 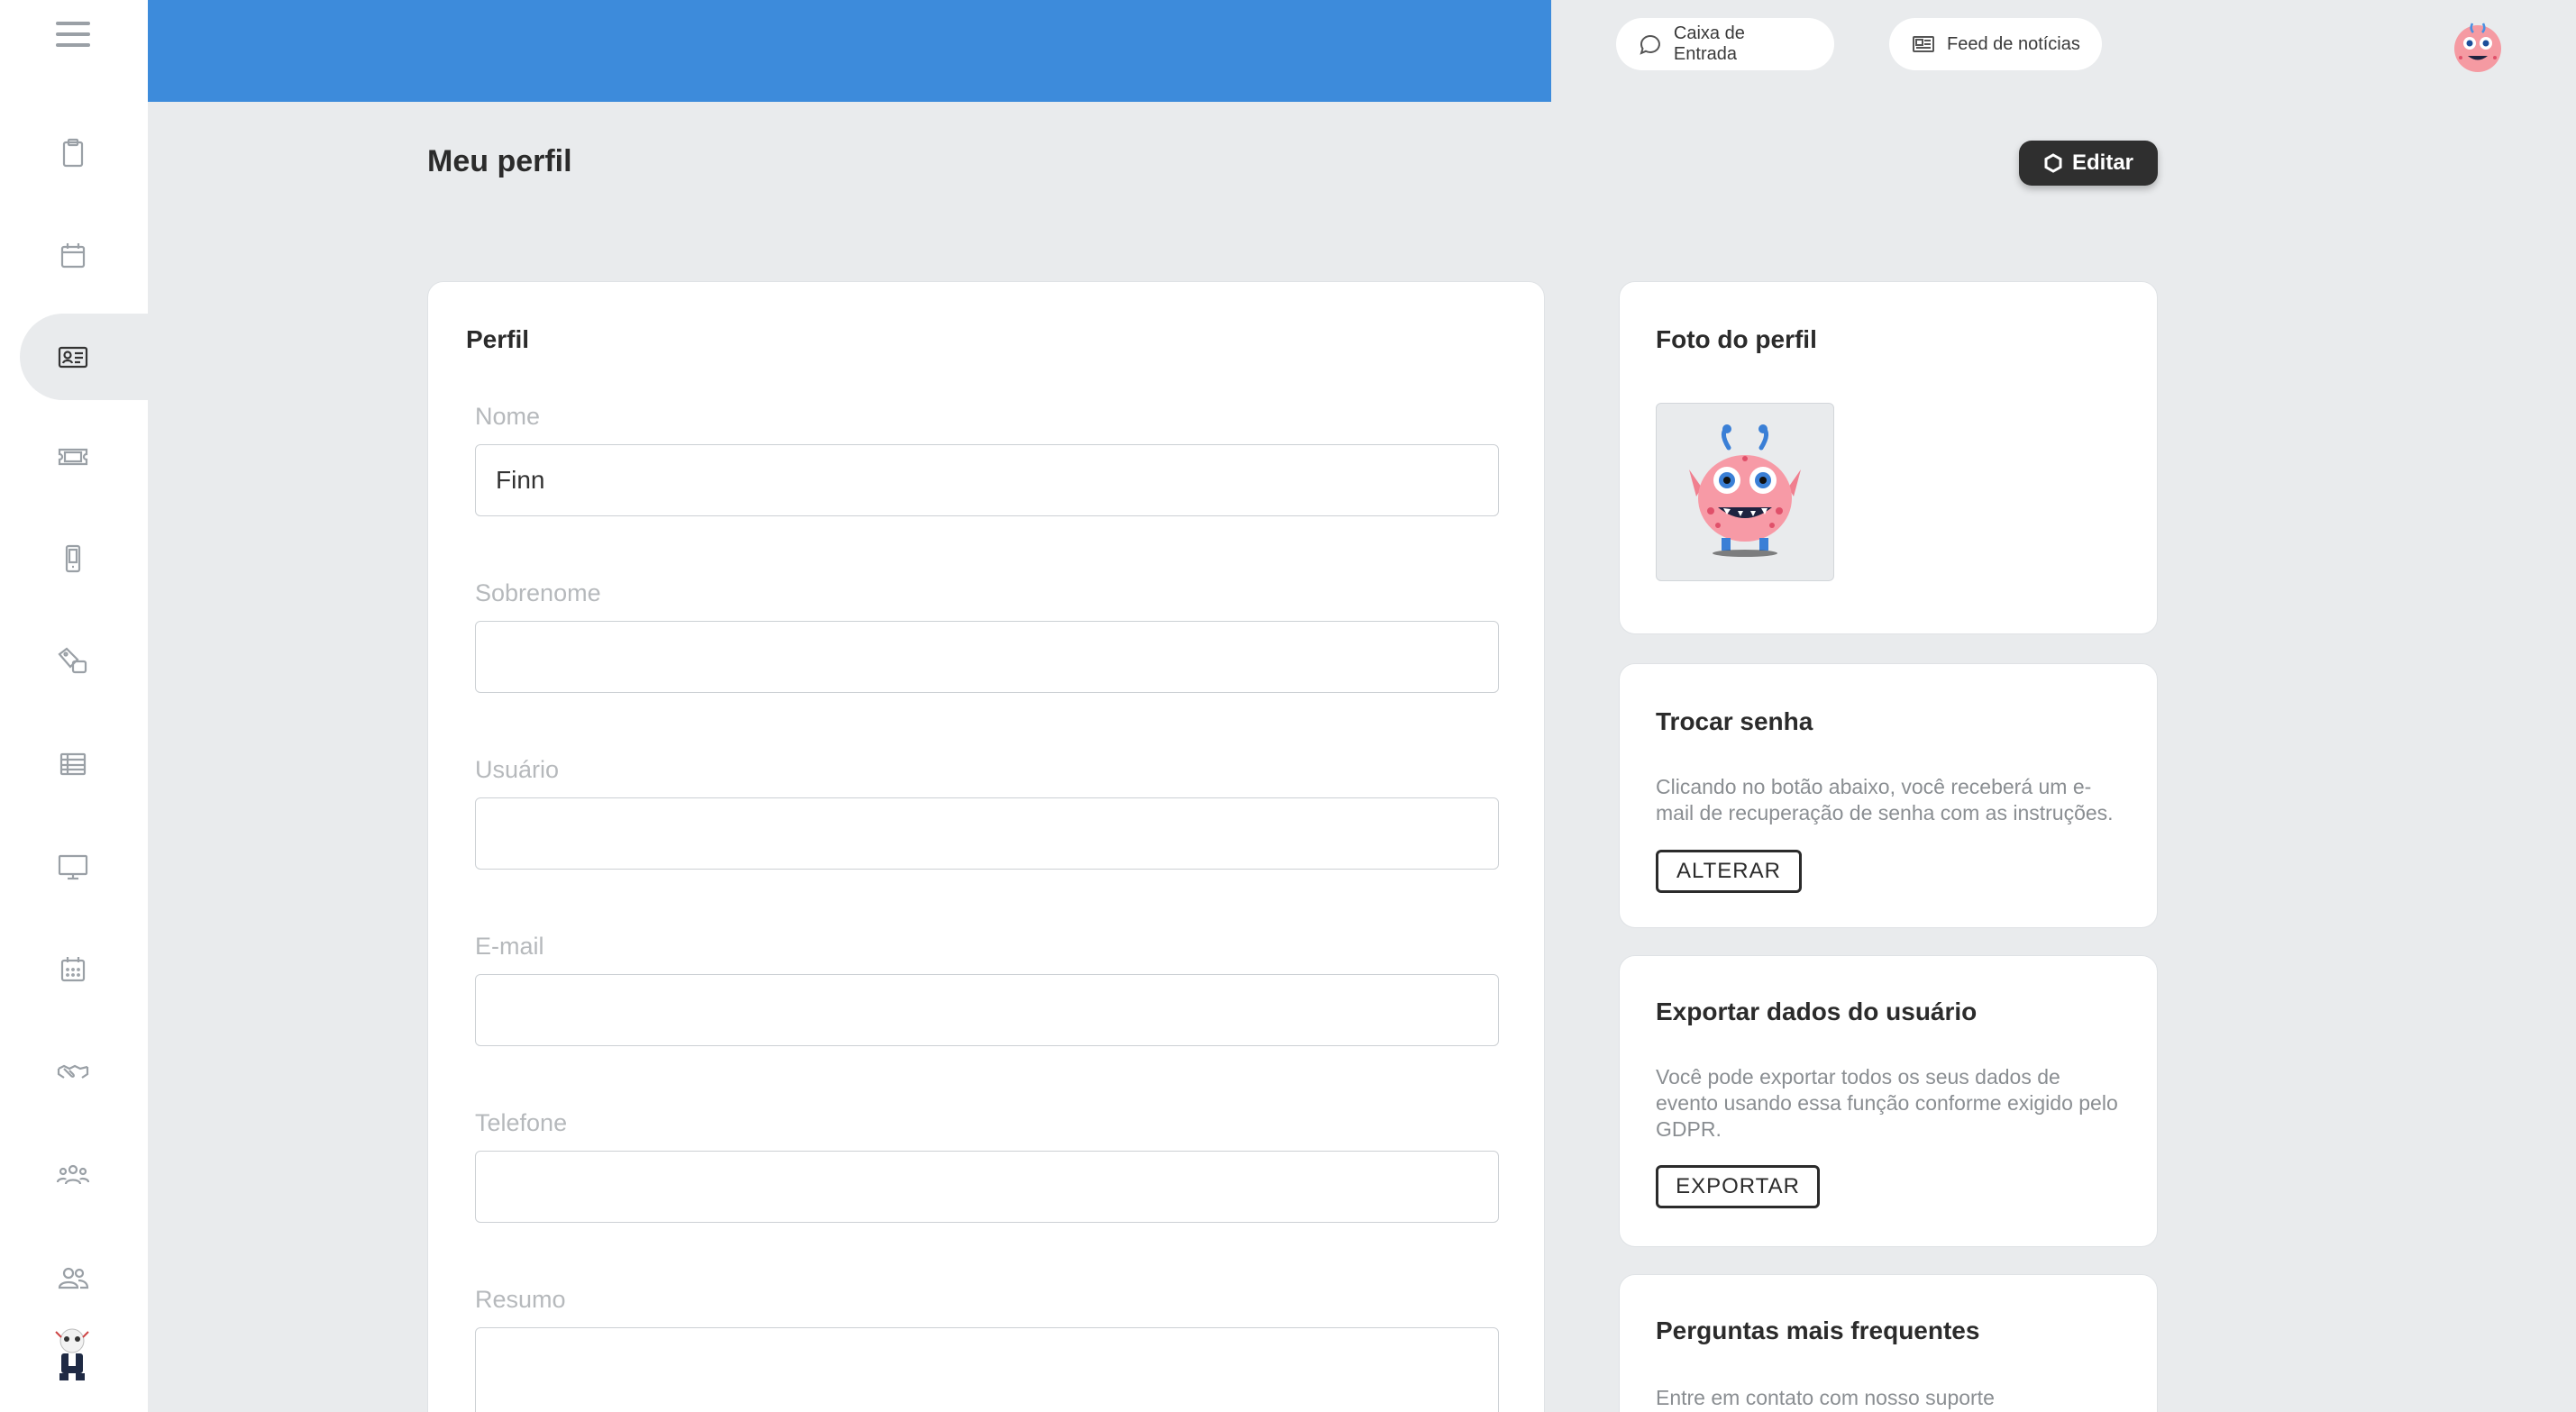 I want to click on sidebar-item-handshake, so click(x=74, y=1072).